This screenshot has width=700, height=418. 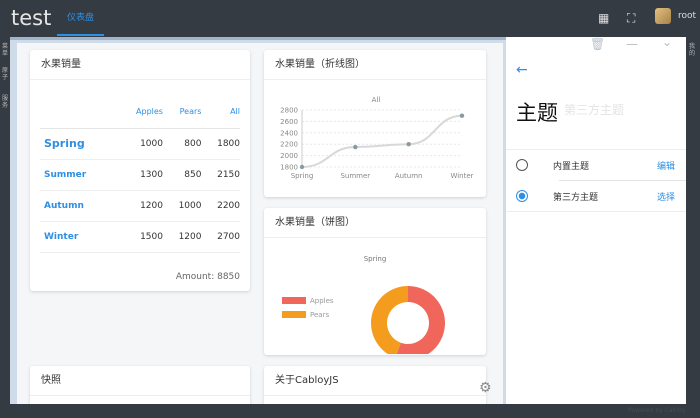 I want to click on minimize-icon: —, so click(x=632, y=44).